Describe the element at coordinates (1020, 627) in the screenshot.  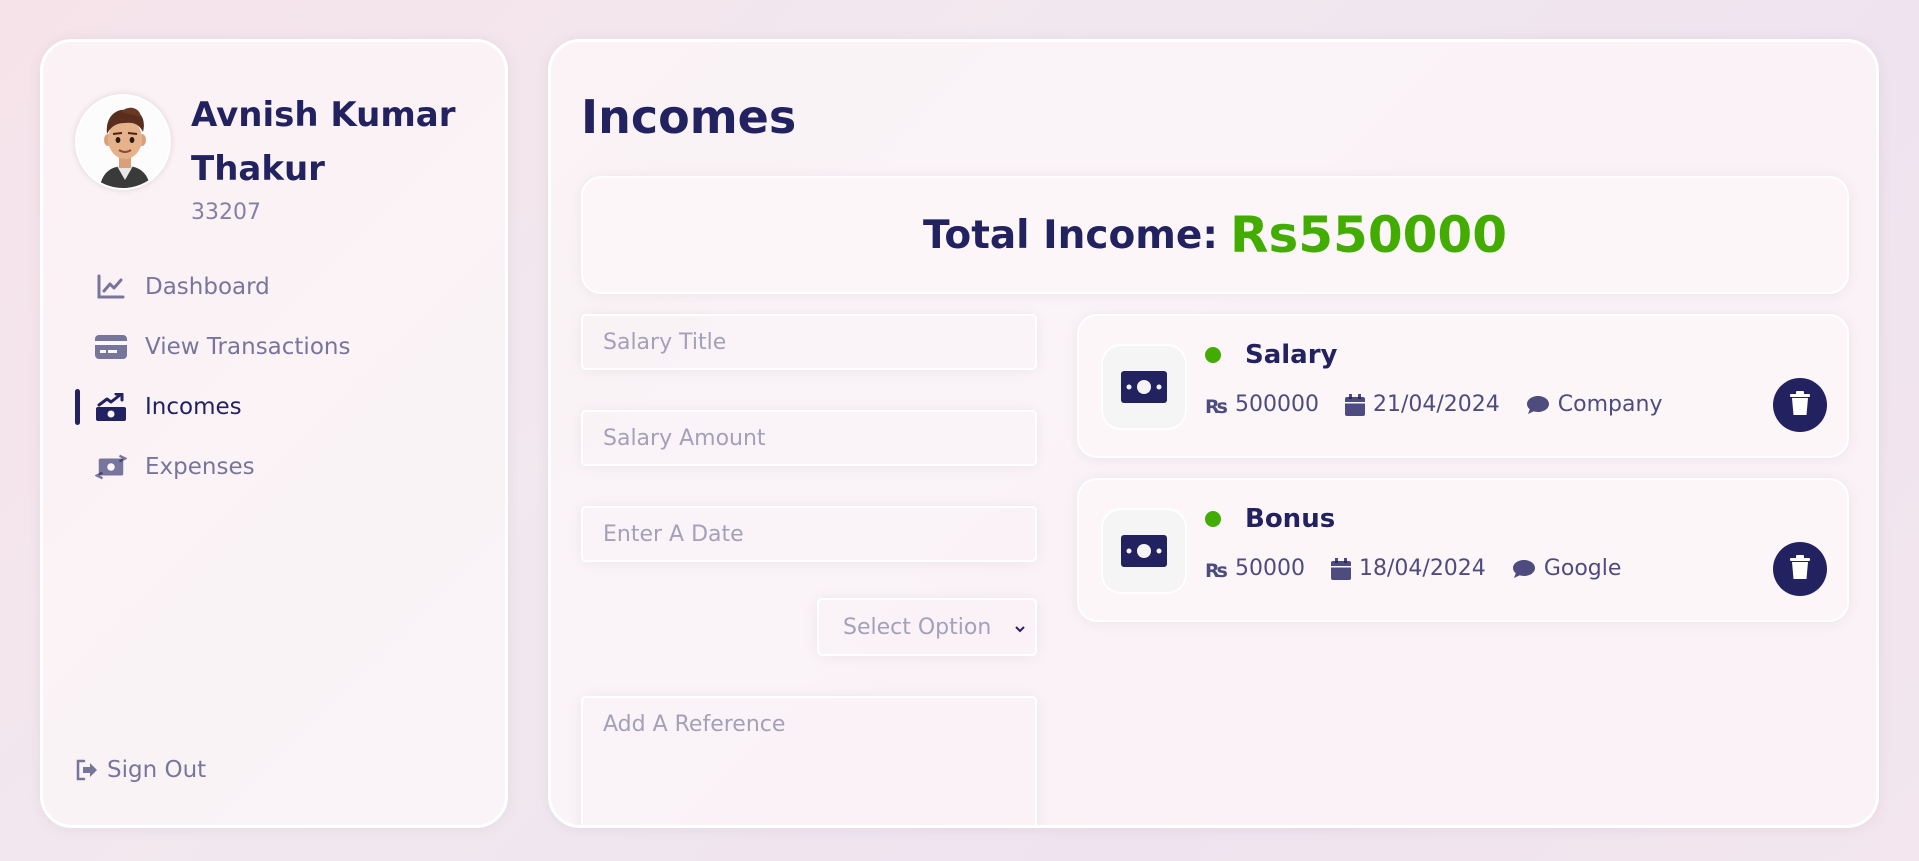
I see `chevron-down-icon` at that location.